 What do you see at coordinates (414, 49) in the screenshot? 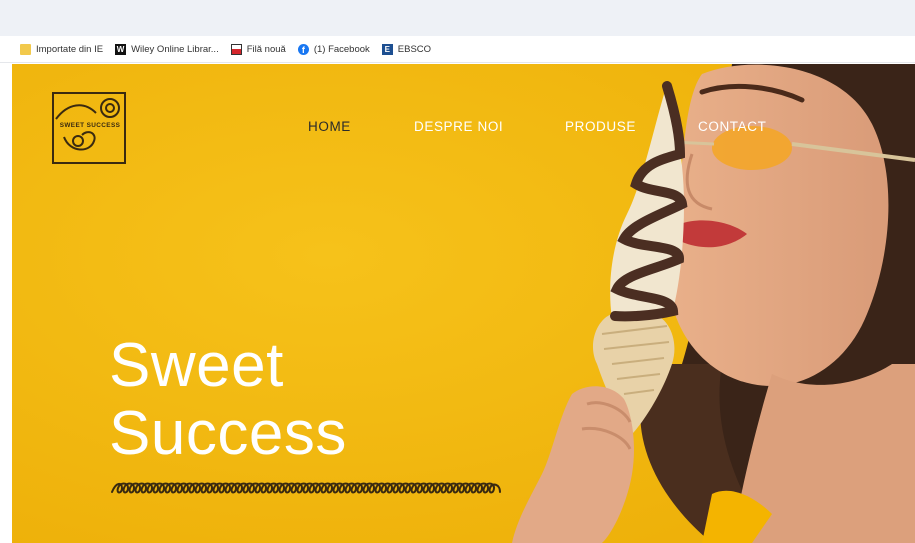
I see `bookmark-label: EBSCO` at bounding box center [414, 49].